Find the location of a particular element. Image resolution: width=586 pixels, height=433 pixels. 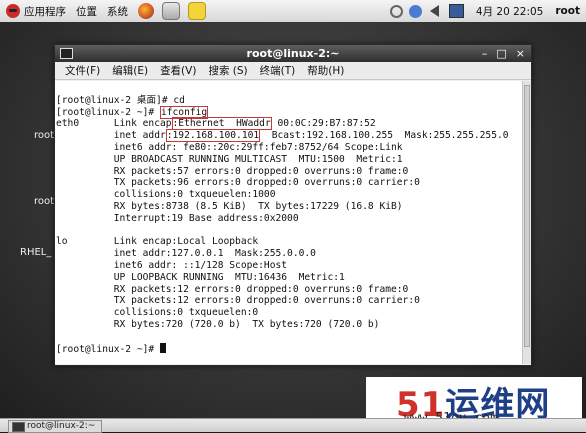

user-menu: root is located at coordinates (567, 11).